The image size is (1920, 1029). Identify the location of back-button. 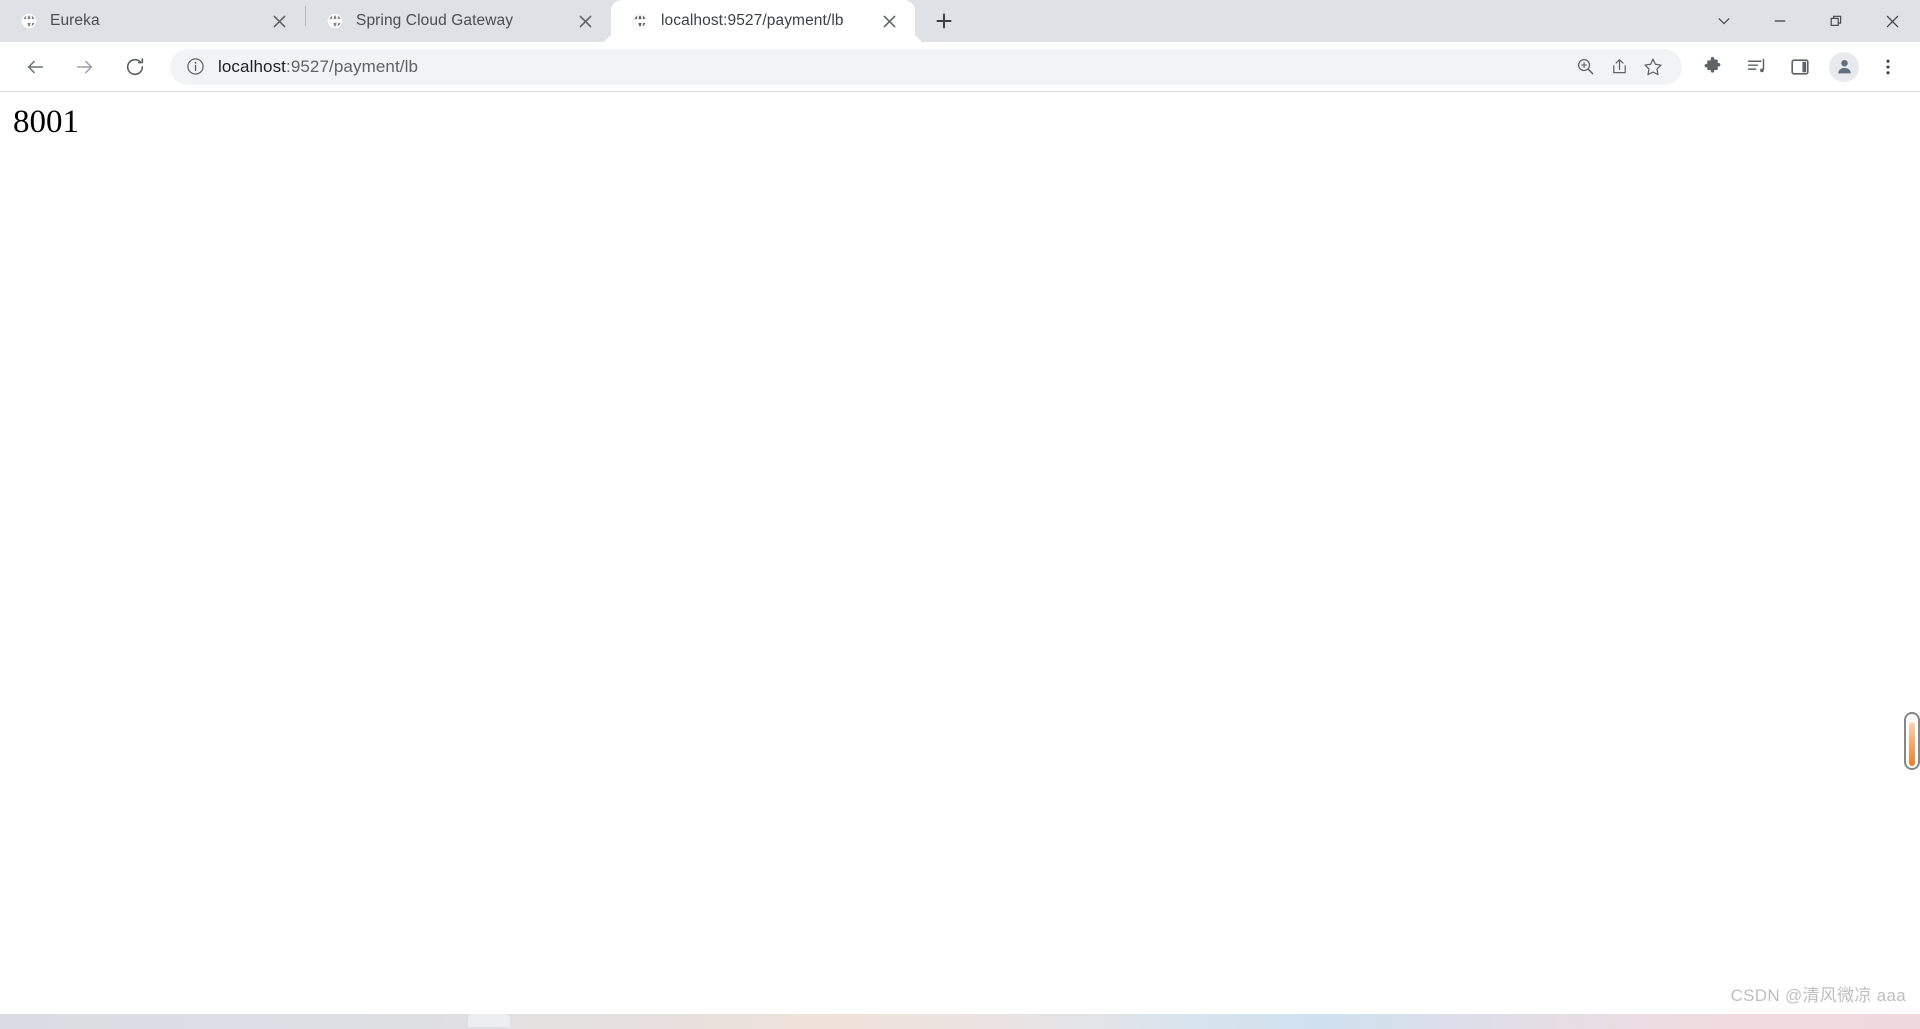
(35, 67).